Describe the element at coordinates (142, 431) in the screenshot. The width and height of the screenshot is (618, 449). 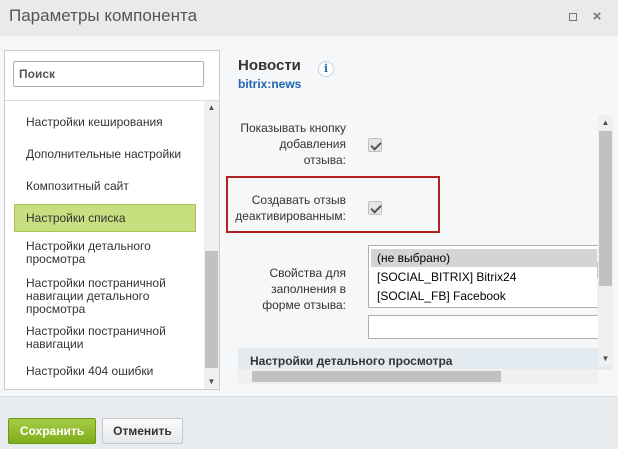
I see `cancel-button: Отменить` at that location.